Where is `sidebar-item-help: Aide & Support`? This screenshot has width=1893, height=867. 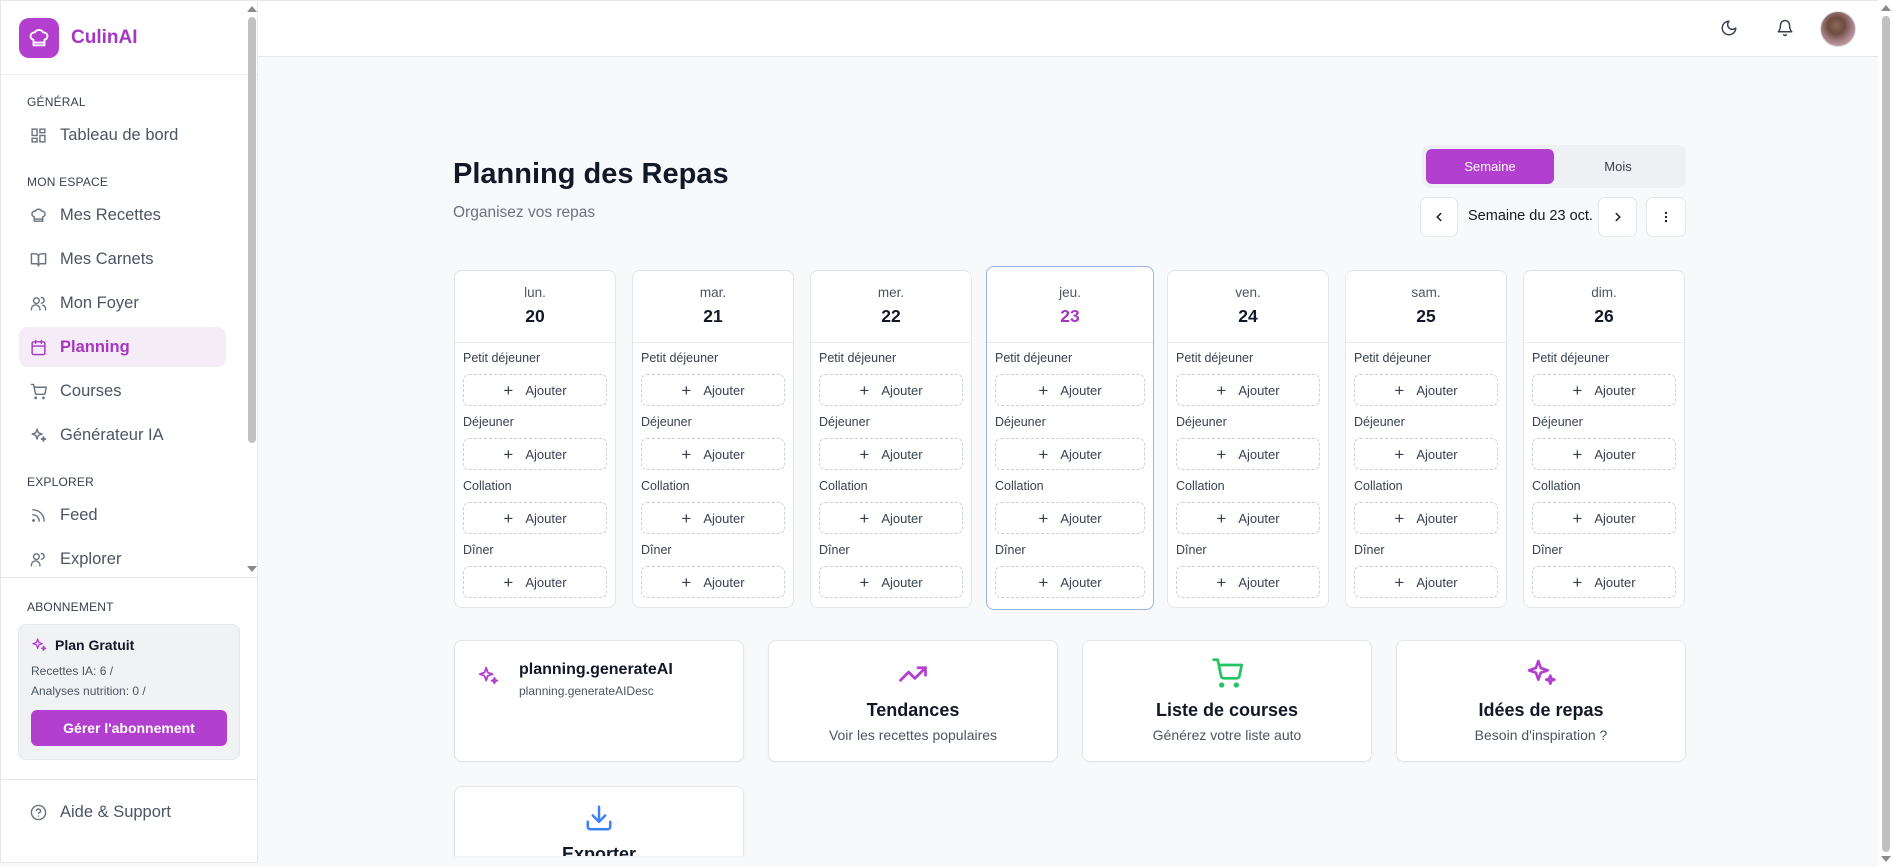
sidebar-item-help: Aide & Support is located at coordinates (129, 812).